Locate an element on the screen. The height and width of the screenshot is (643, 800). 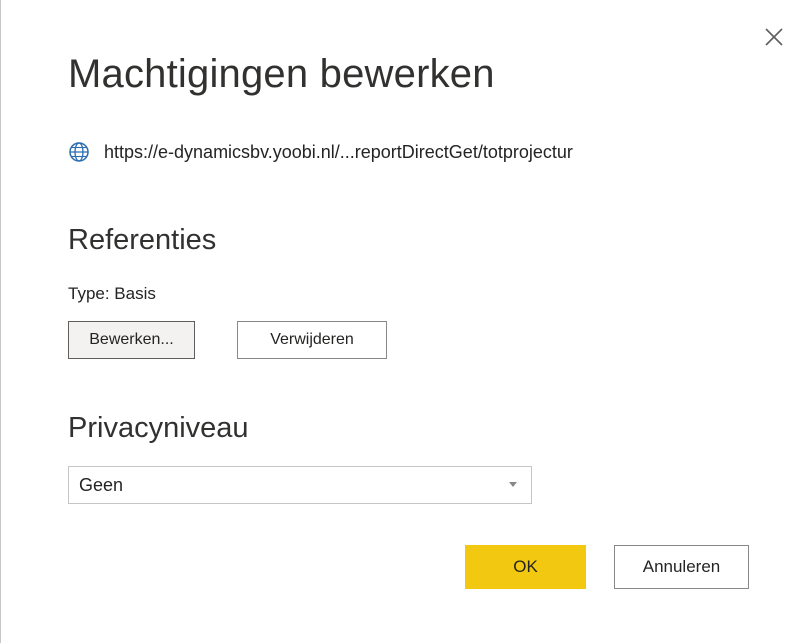
close-icon is located at coordinates (774, 37).